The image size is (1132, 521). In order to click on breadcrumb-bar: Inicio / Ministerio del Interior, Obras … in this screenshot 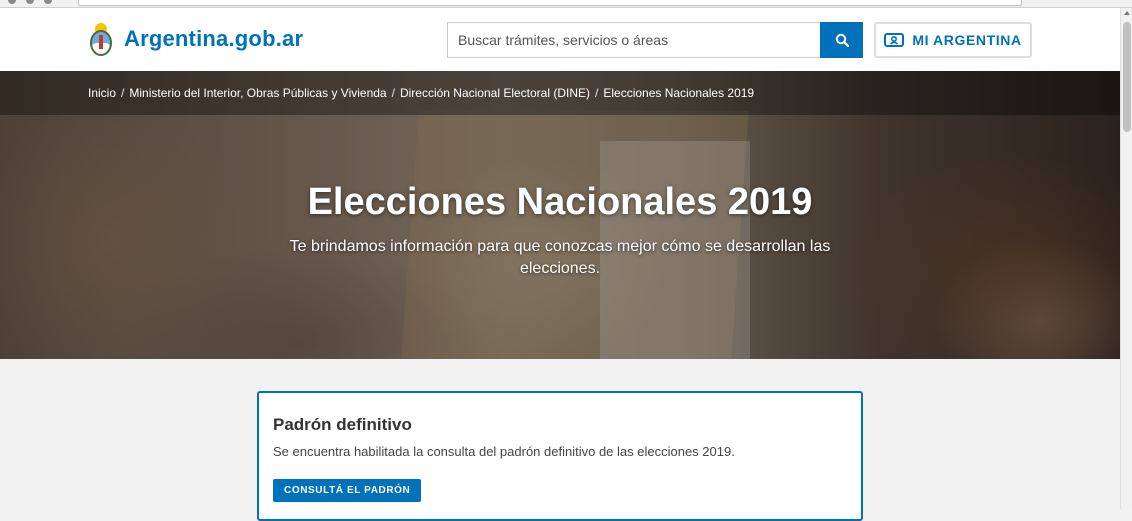, I will do `click(560, 93)`.